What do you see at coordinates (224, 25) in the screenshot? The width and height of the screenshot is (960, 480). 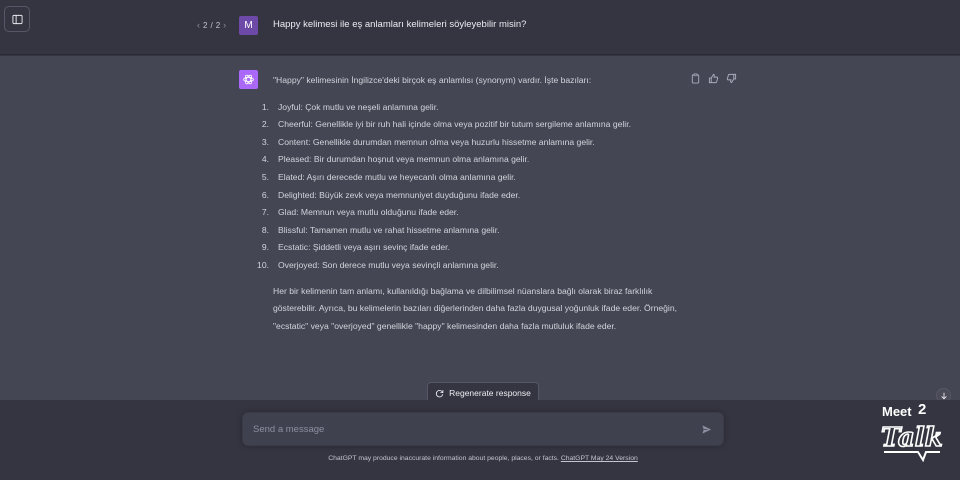 I see `chevron-right-icon: ›` at bounding box center [224, 25].